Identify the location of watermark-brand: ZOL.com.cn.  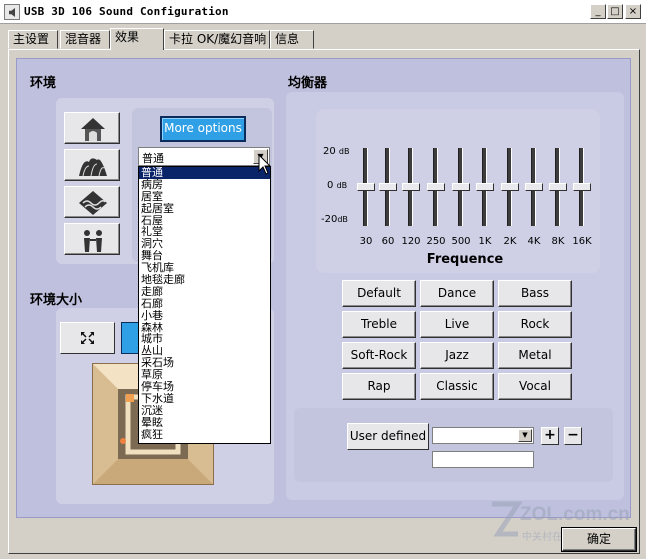
(575, 514).